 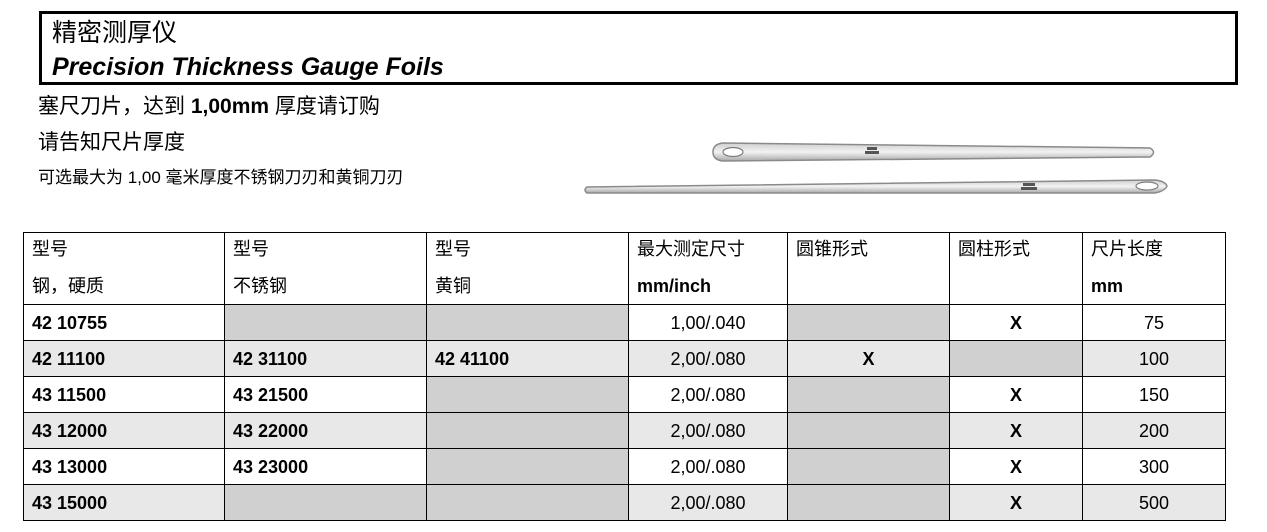 I want to click on cell-length: 500, so click(x=1154, y=502).